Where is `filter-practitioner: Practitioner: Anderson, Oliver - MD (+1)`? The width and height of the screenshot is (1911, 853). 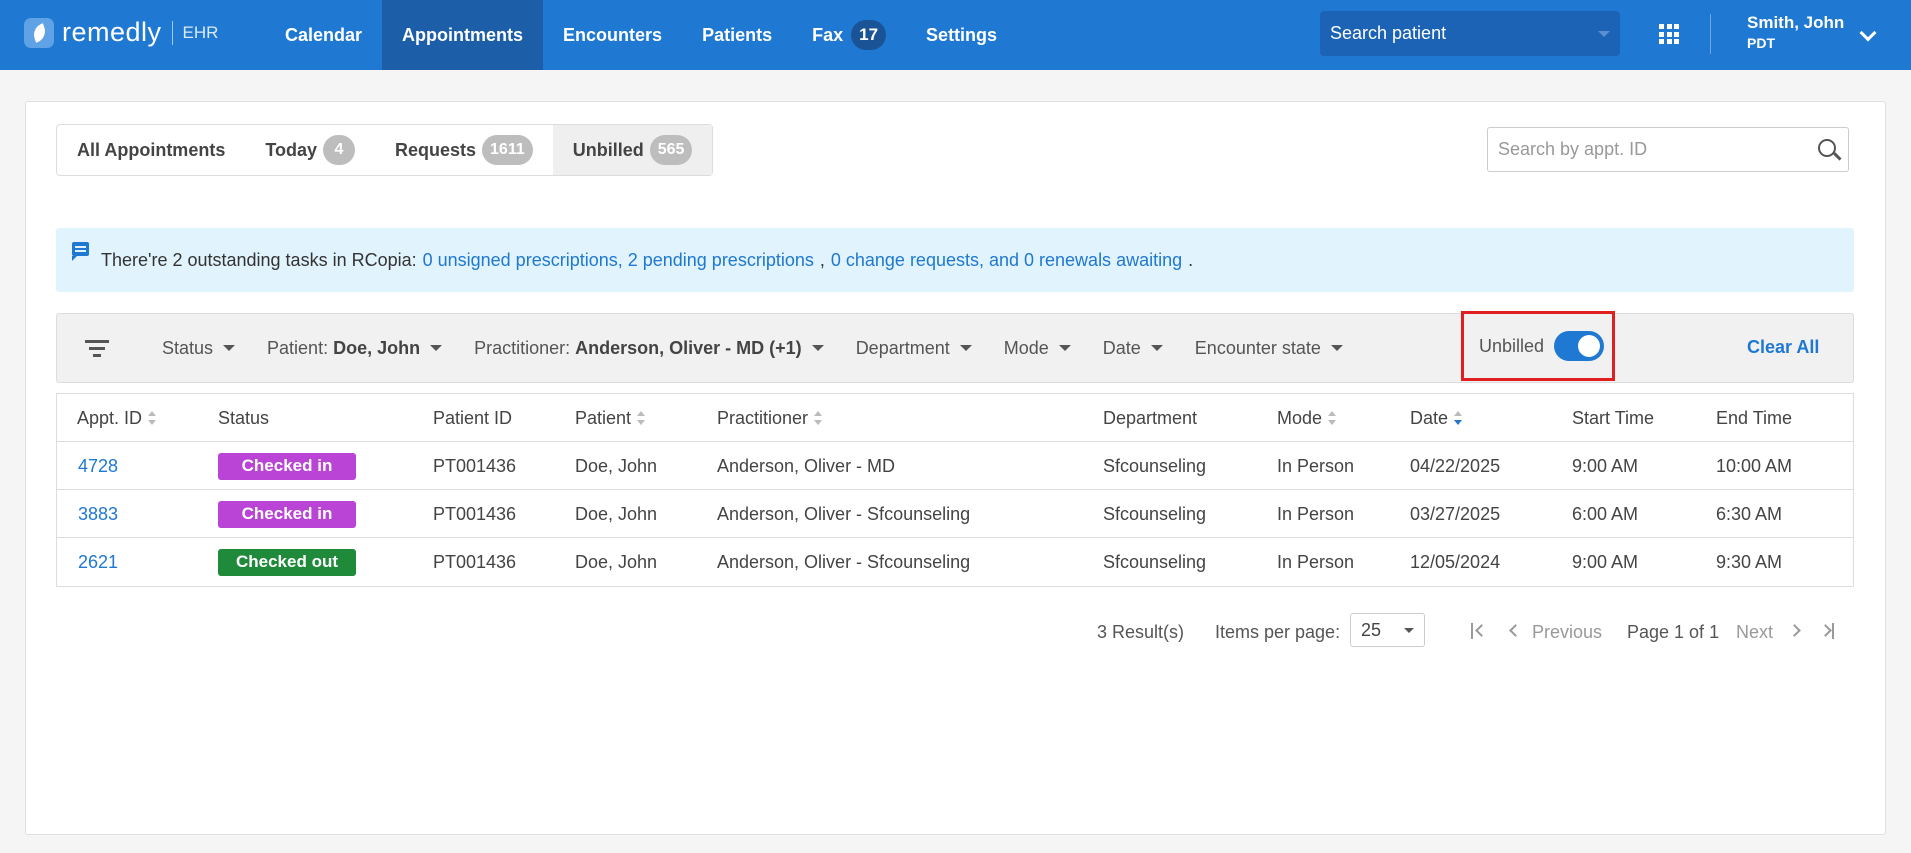 filter-practitioner: Practitioner: Anderson, Oliver - MD (+1) is located at coordinates (649, 348).